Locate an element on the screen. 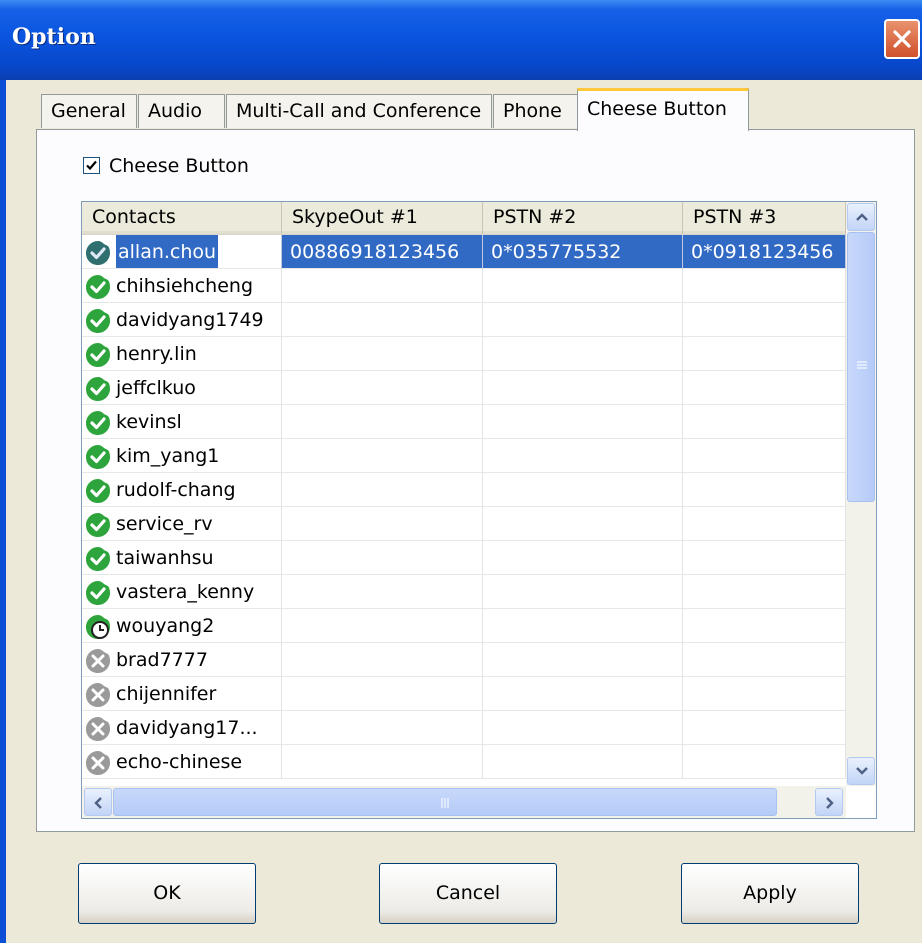 The image size is (922, 943). grip-icon is located at coordinates (862, 365).